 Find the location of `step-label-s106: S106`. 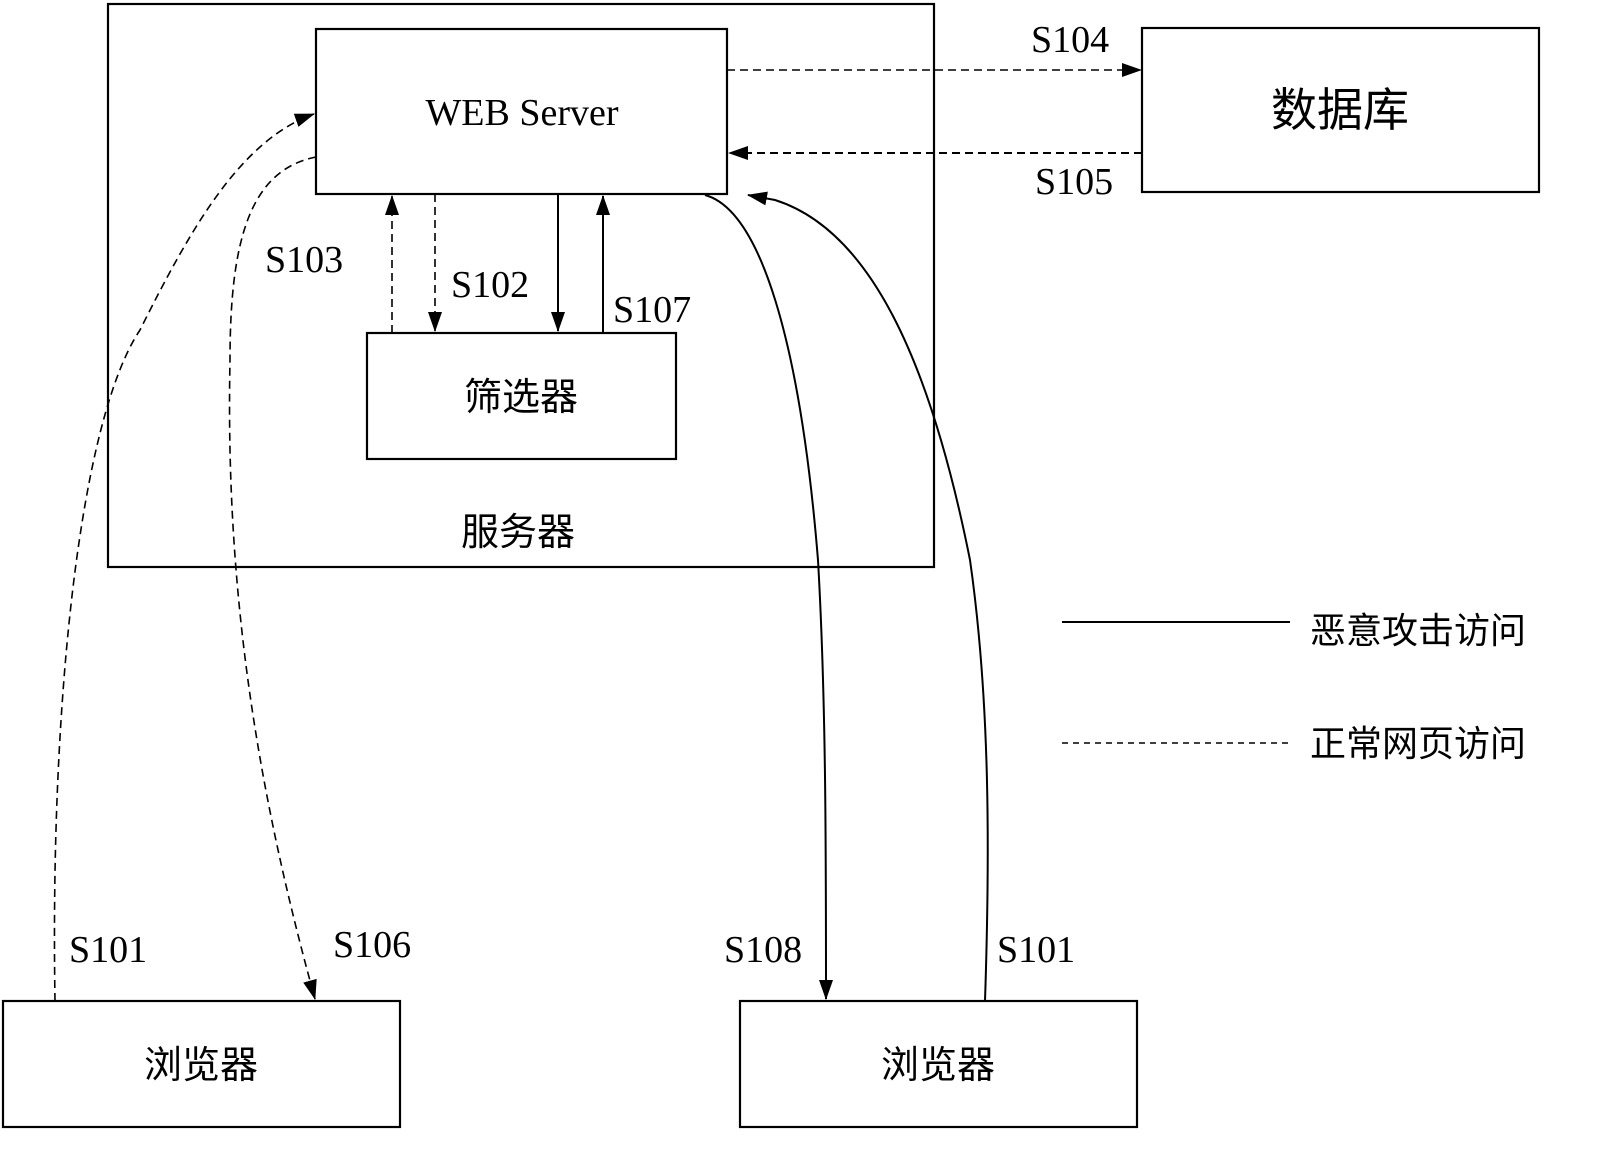

step-label-s106: S106 is located at coordinates (372, 945).